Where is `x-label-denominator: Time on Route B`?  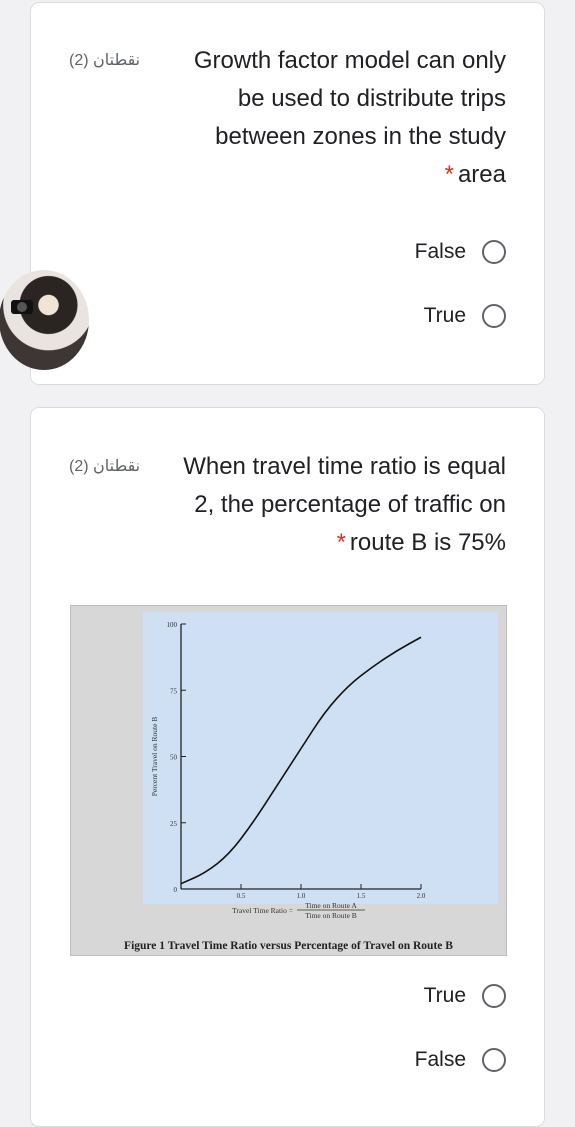
x-label-denominator: Time on Route B is located at coordinates (331, 915).